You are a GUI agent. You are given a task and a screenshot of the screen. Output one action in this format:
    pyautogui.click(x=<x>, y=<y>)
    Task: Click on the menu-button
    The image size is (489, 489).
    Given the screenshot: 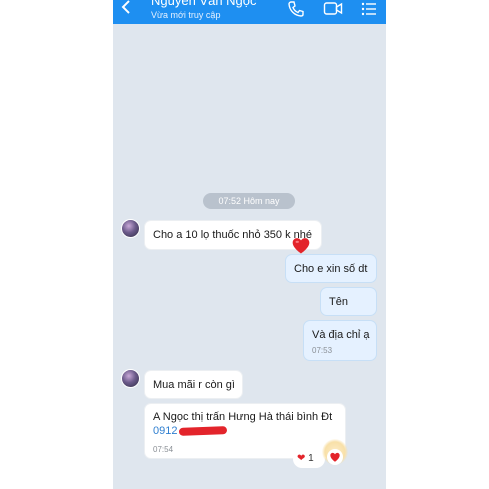 What is the action you would take?
    pyautogui.click(x=370, y=9)
    